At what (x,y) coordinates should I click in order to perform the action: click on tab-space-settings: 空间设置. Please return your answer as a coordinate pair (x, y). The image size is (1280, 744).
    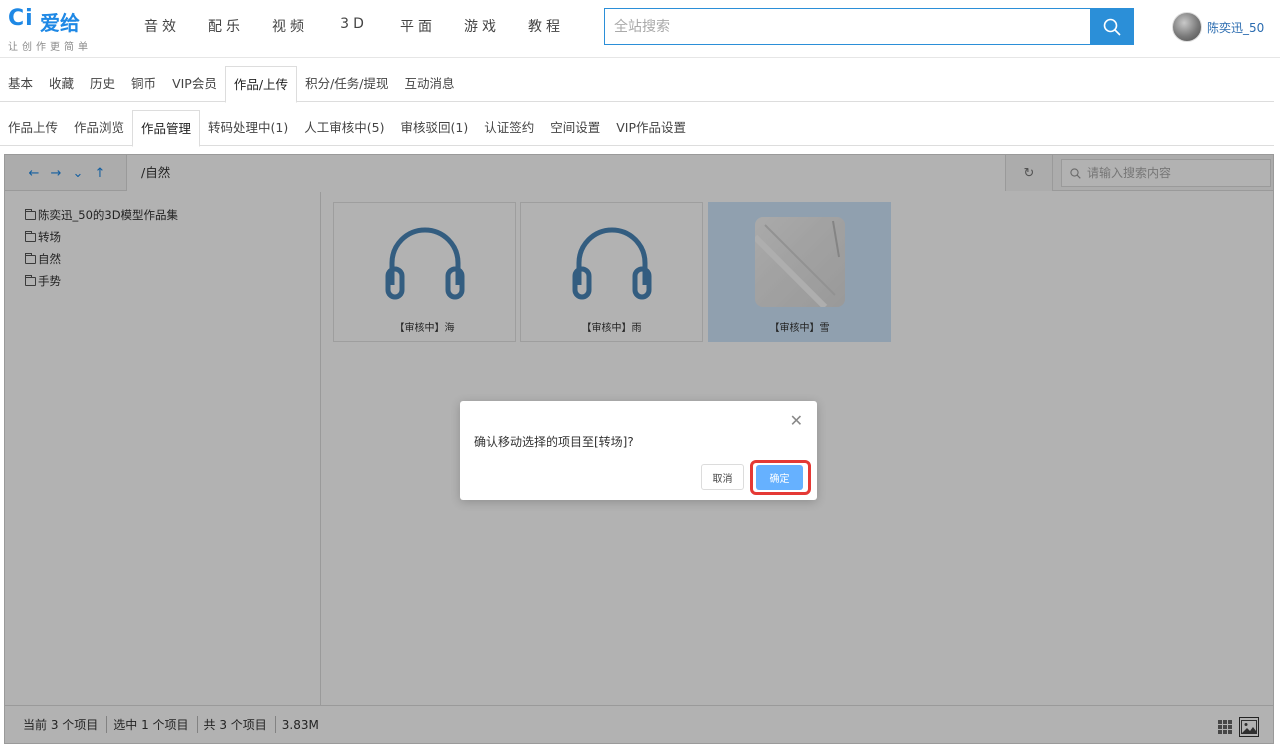
    Looking at the image, I should click on (575, 128).